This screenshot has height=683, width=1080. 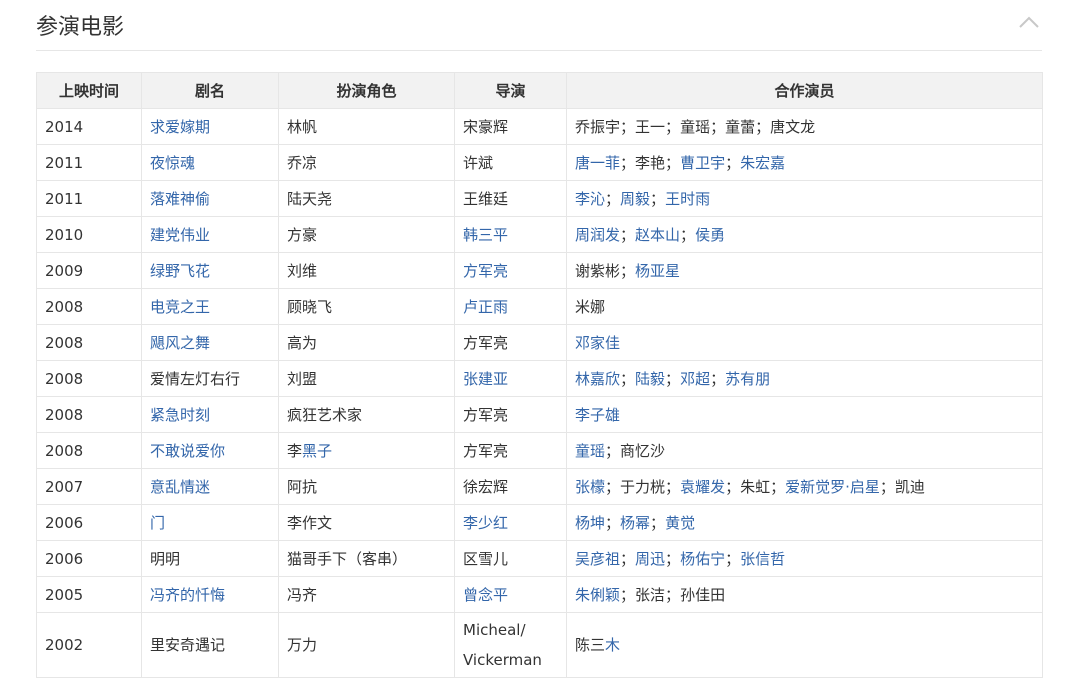 What do you see at coordinates (180, 127) in the screenshot?
I see `film-link: 求爱嫁期` at bounding box center [180, 127].